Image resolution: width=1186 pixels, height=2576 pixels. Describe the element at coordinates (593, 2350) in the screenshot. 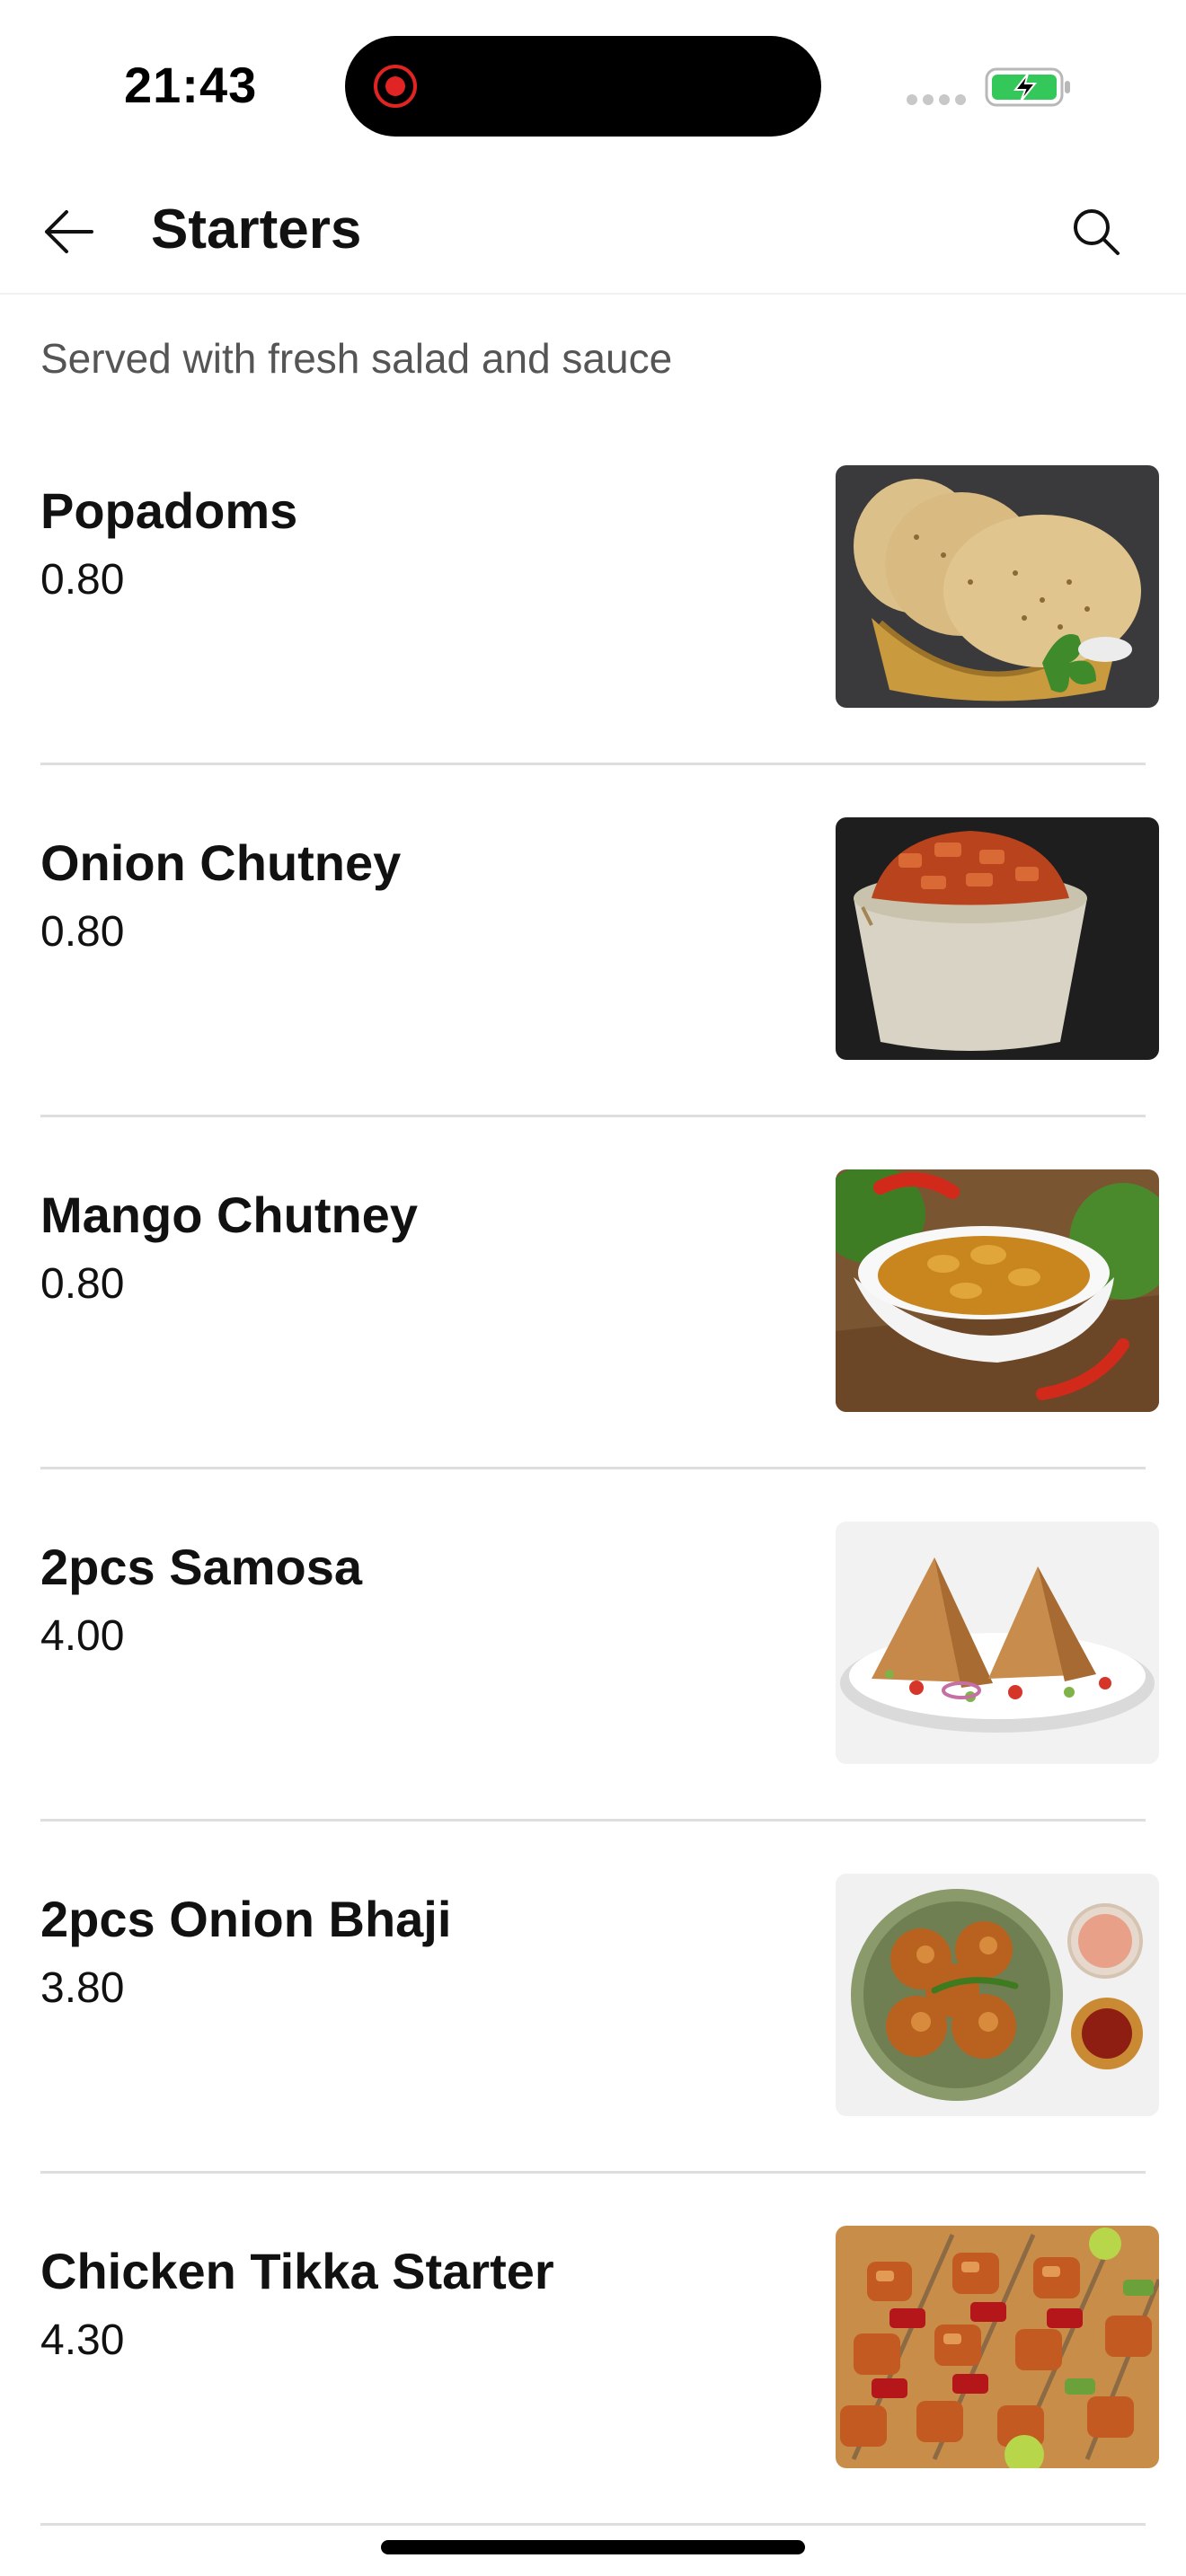

I see `menu-item-chicken-tikka-starter: Chicken Tikka Starter 4.30` at that location.